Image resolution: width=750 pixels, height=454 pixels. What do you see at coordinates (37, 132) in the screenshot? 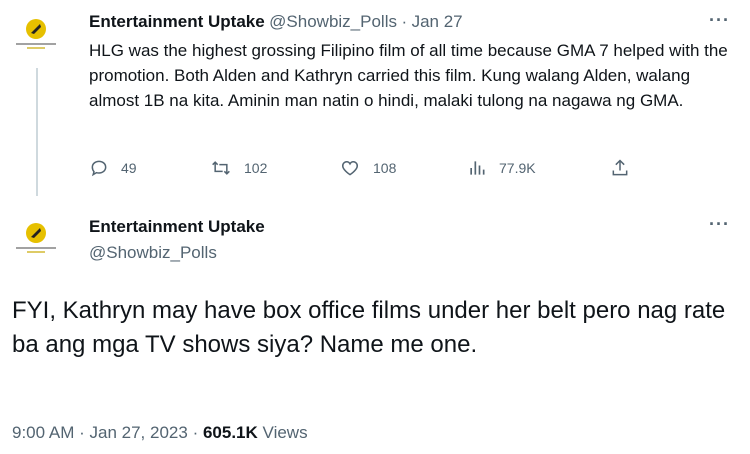
I see `thread-line` at bounding box center [37, 132].